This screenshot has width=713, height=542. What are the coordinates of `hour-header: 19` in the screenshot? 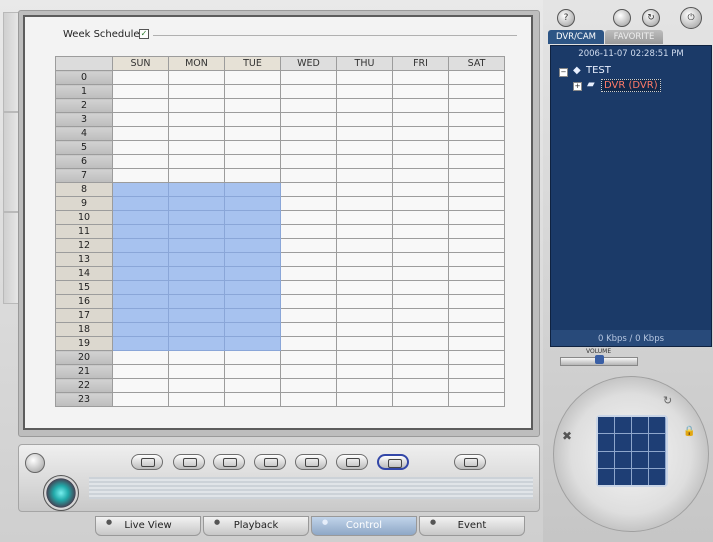 It's located at (84, 343).